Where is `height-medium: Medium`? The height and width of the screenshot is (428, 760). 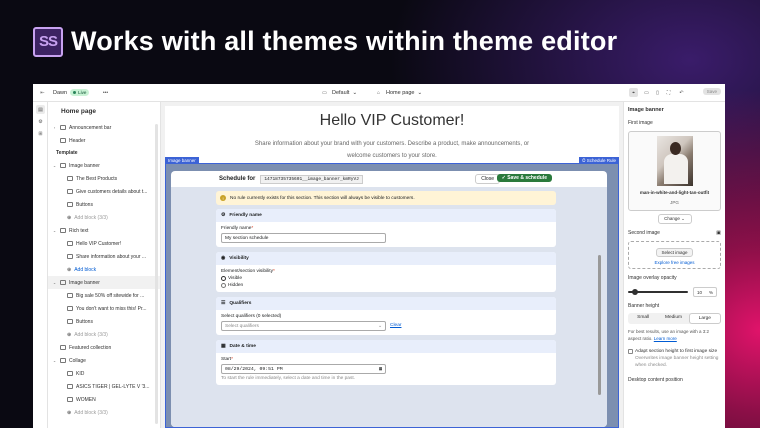 height-medium: Medium is located at coordinates (673, 318).